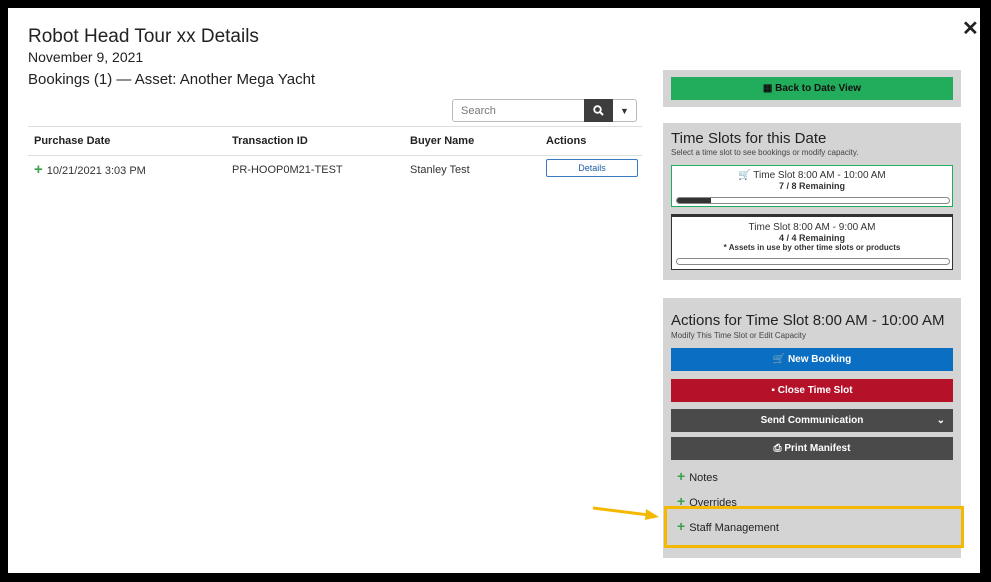 The image size is (991, 582). Describe the element at coordinates (72, 141) in the screenshot. I see `col-purchase-date: Purchase Date` at that location.